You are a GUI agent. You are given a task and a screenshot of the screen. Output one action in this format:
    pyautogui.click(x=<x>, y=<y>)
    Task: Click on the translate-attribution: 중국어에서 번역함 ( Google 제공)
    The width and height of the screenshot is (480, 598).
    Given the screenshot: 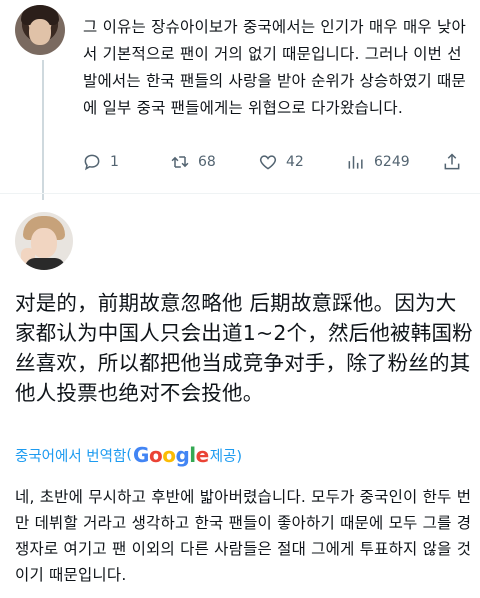 What is the action you would take?
    pyautogui.click(x=128, y=455)
    